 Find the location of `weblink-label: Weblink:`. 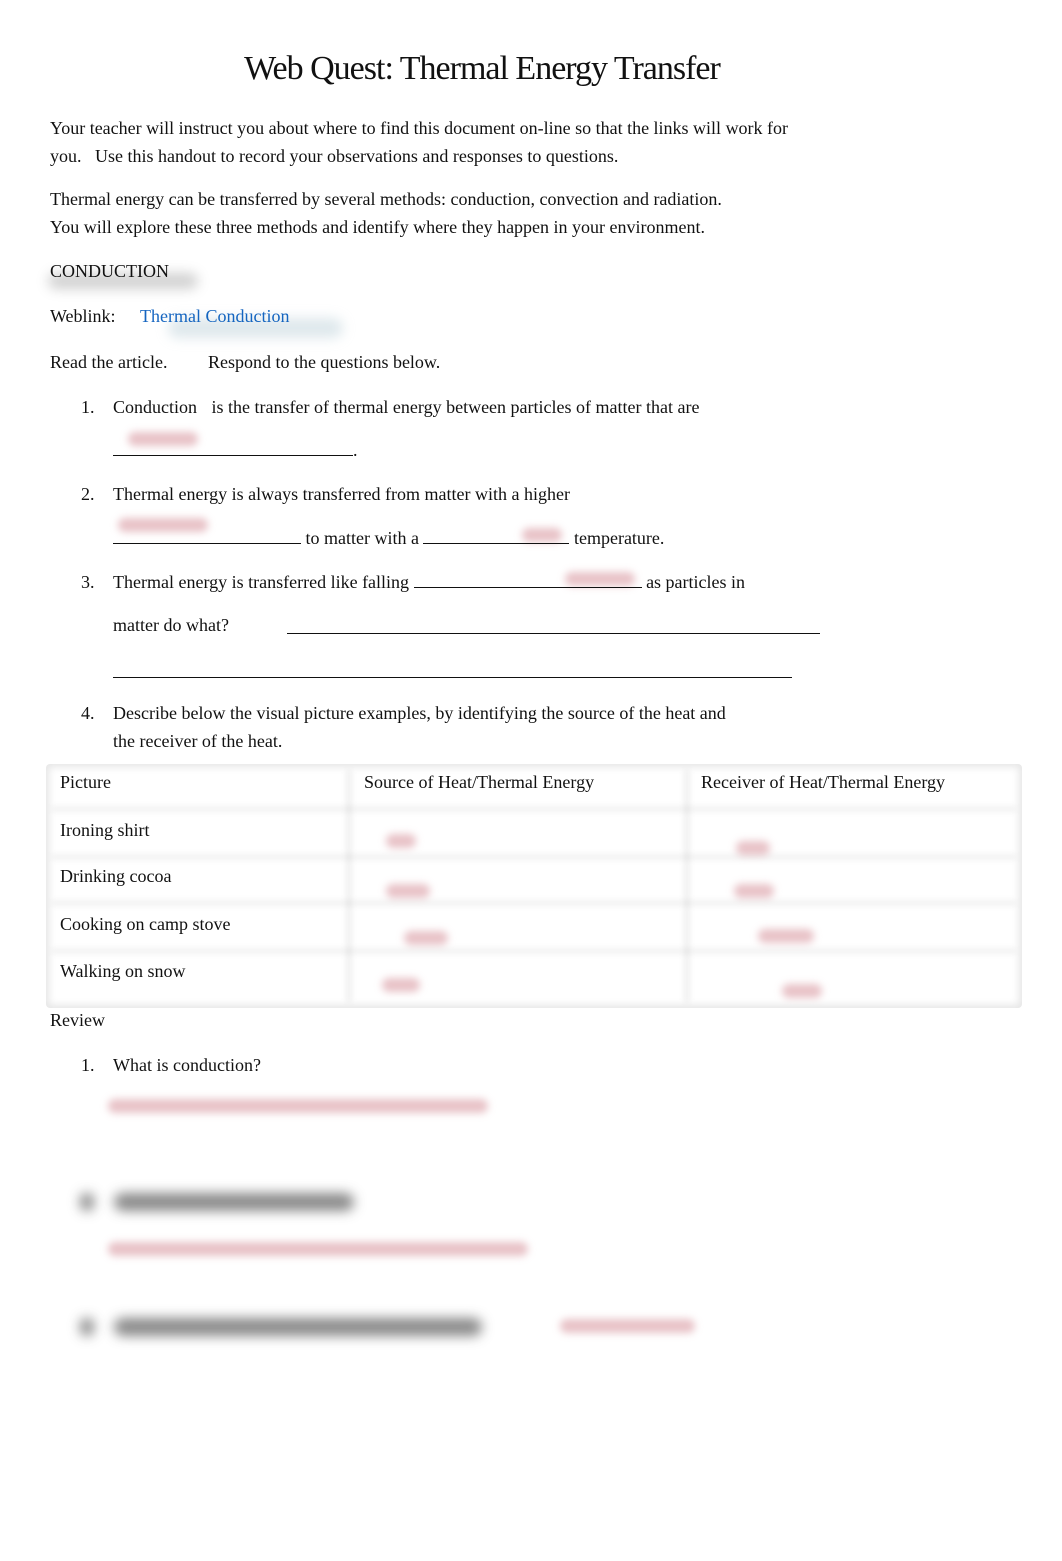

weblink-label: Weblink: is located at coordinates (83, 316).